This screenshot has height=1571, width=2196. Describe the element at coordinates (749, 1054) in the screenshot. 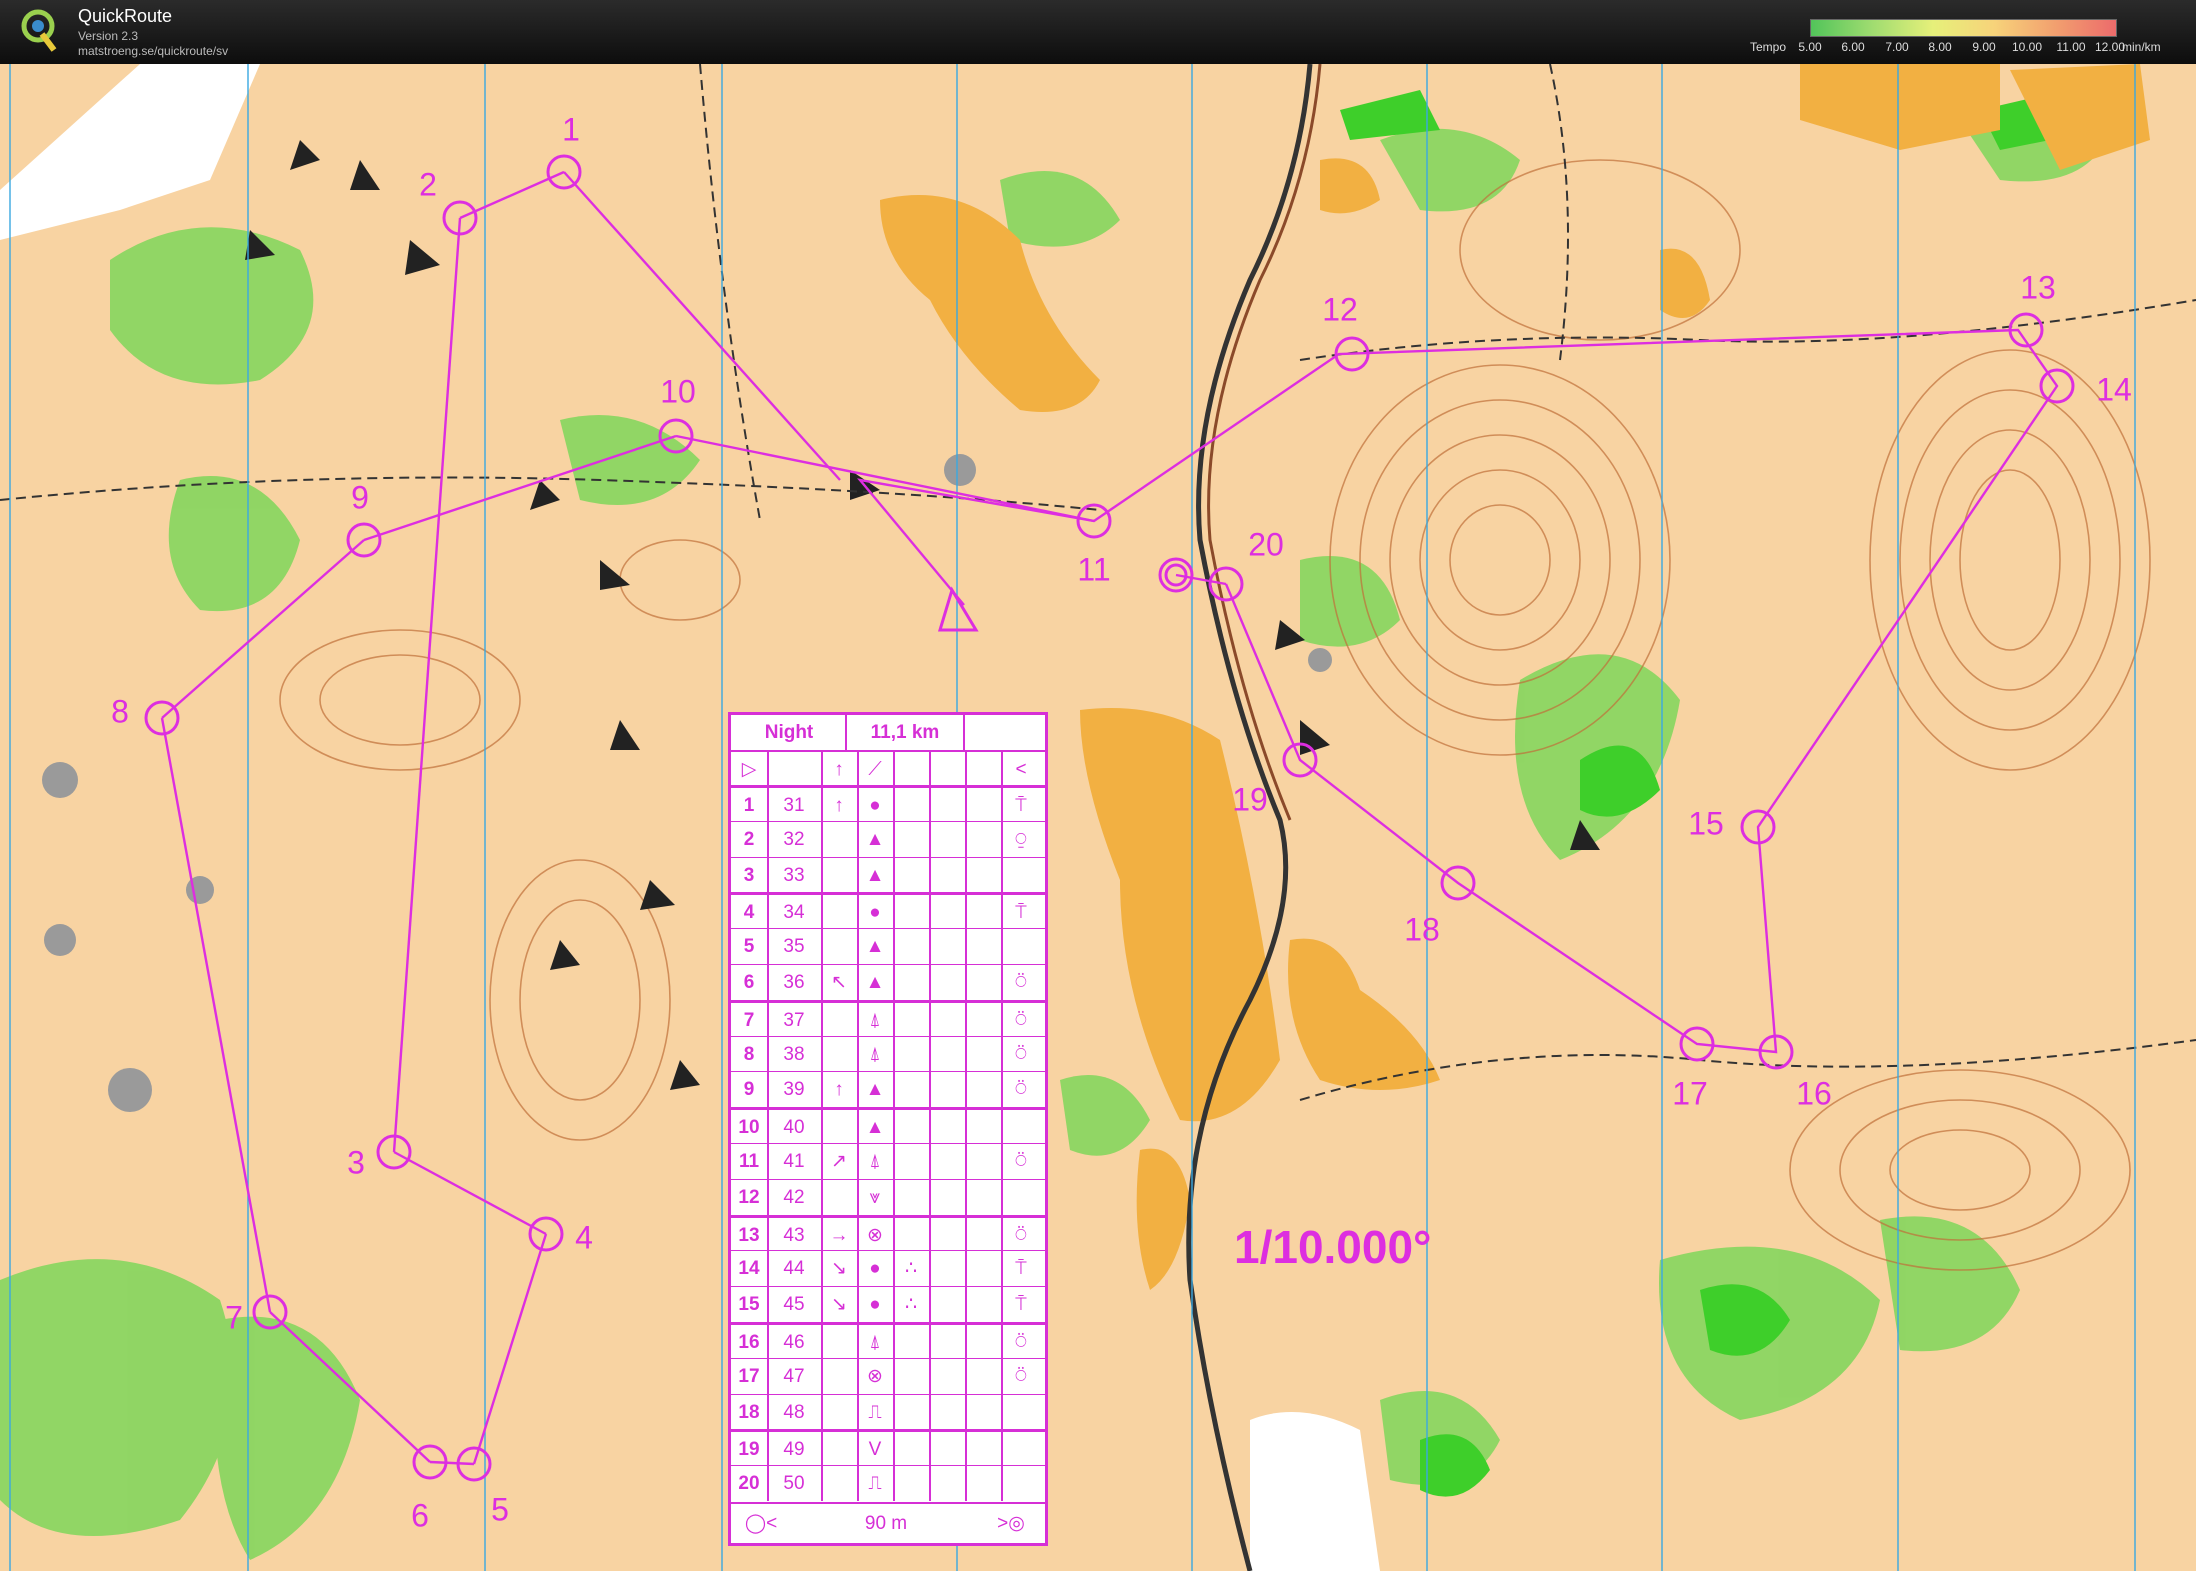

I see `legend-cell-n: 8` at that location.